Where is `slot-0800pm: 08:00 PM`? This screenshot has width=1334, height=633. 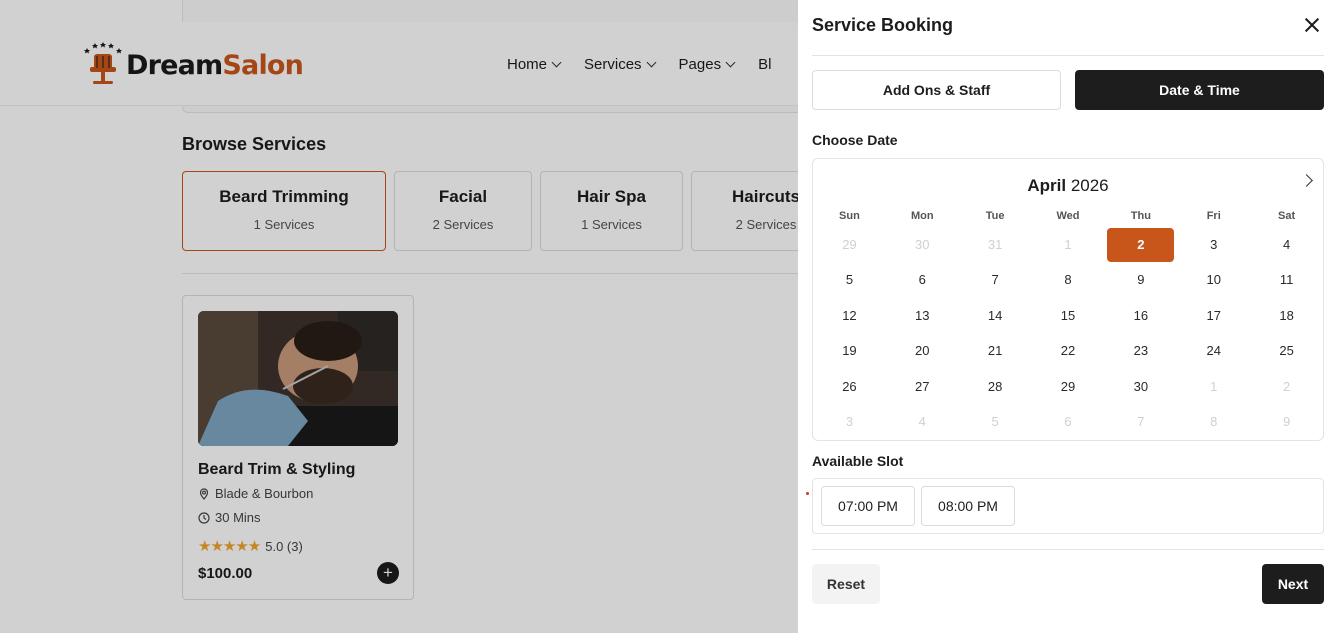 slot-0800pm: 08:00 PM is located at coordinates (968, 506).